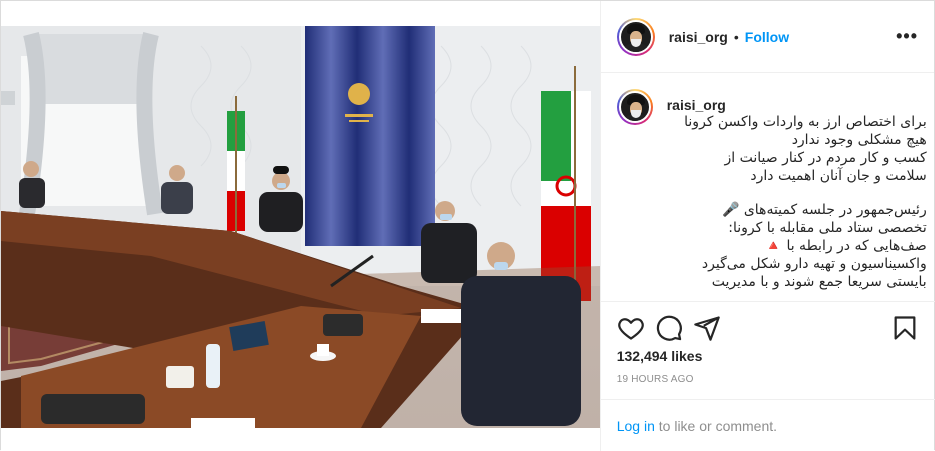  What do you see at coordinates (634, 107) in the screenshot?
I see `caption-avatar` at bounding box center [634, 107].